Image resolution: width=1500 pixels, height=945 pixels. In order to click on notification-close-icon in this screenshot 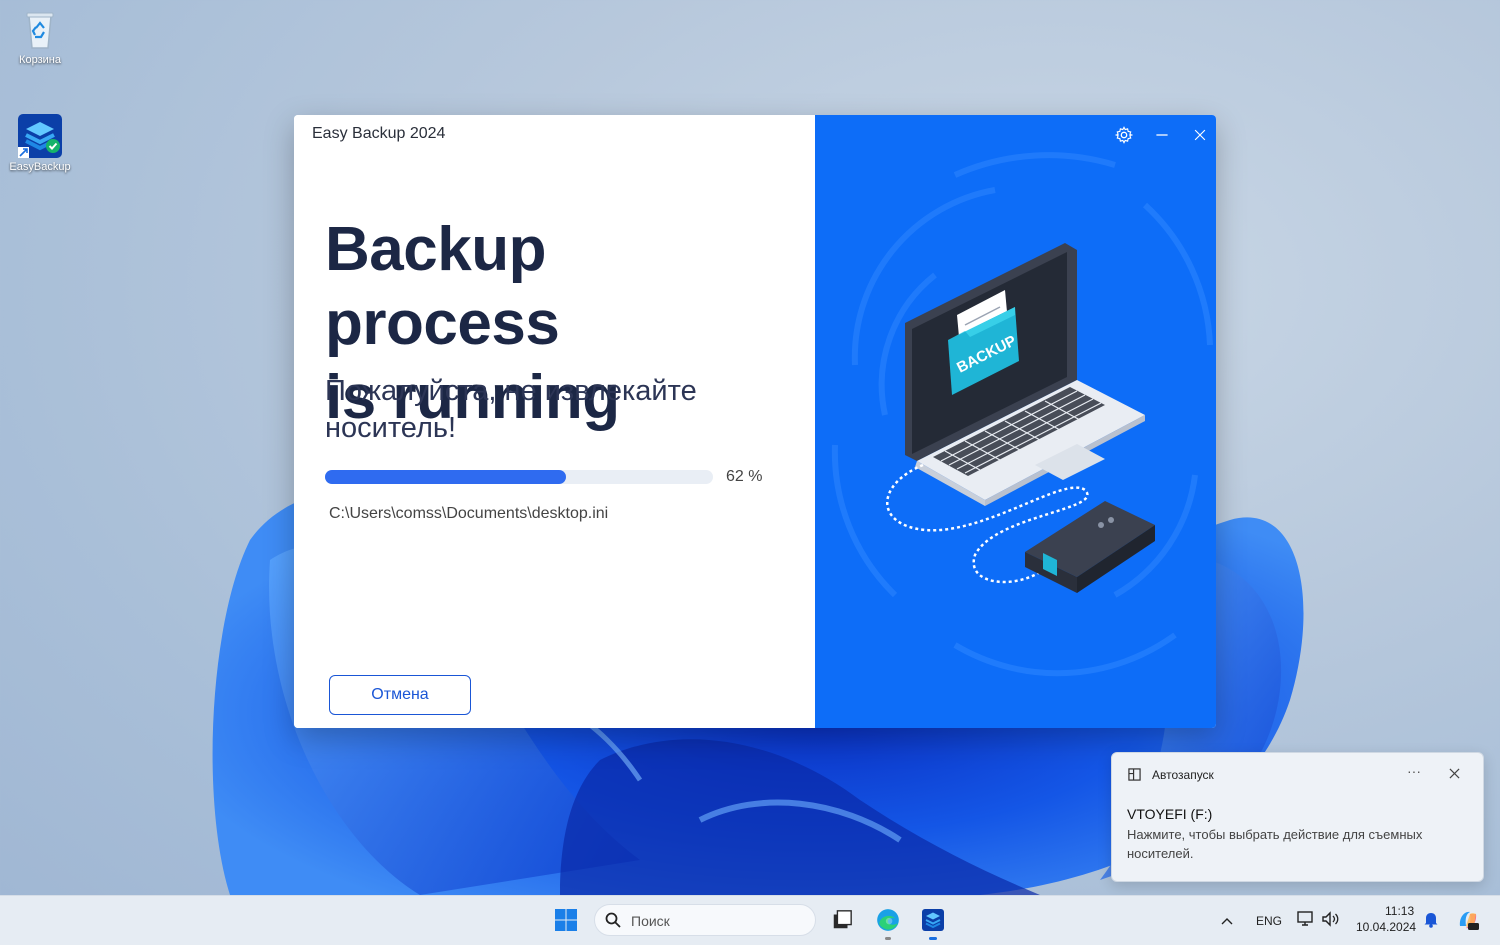, I will do `click(1454, 775)`.